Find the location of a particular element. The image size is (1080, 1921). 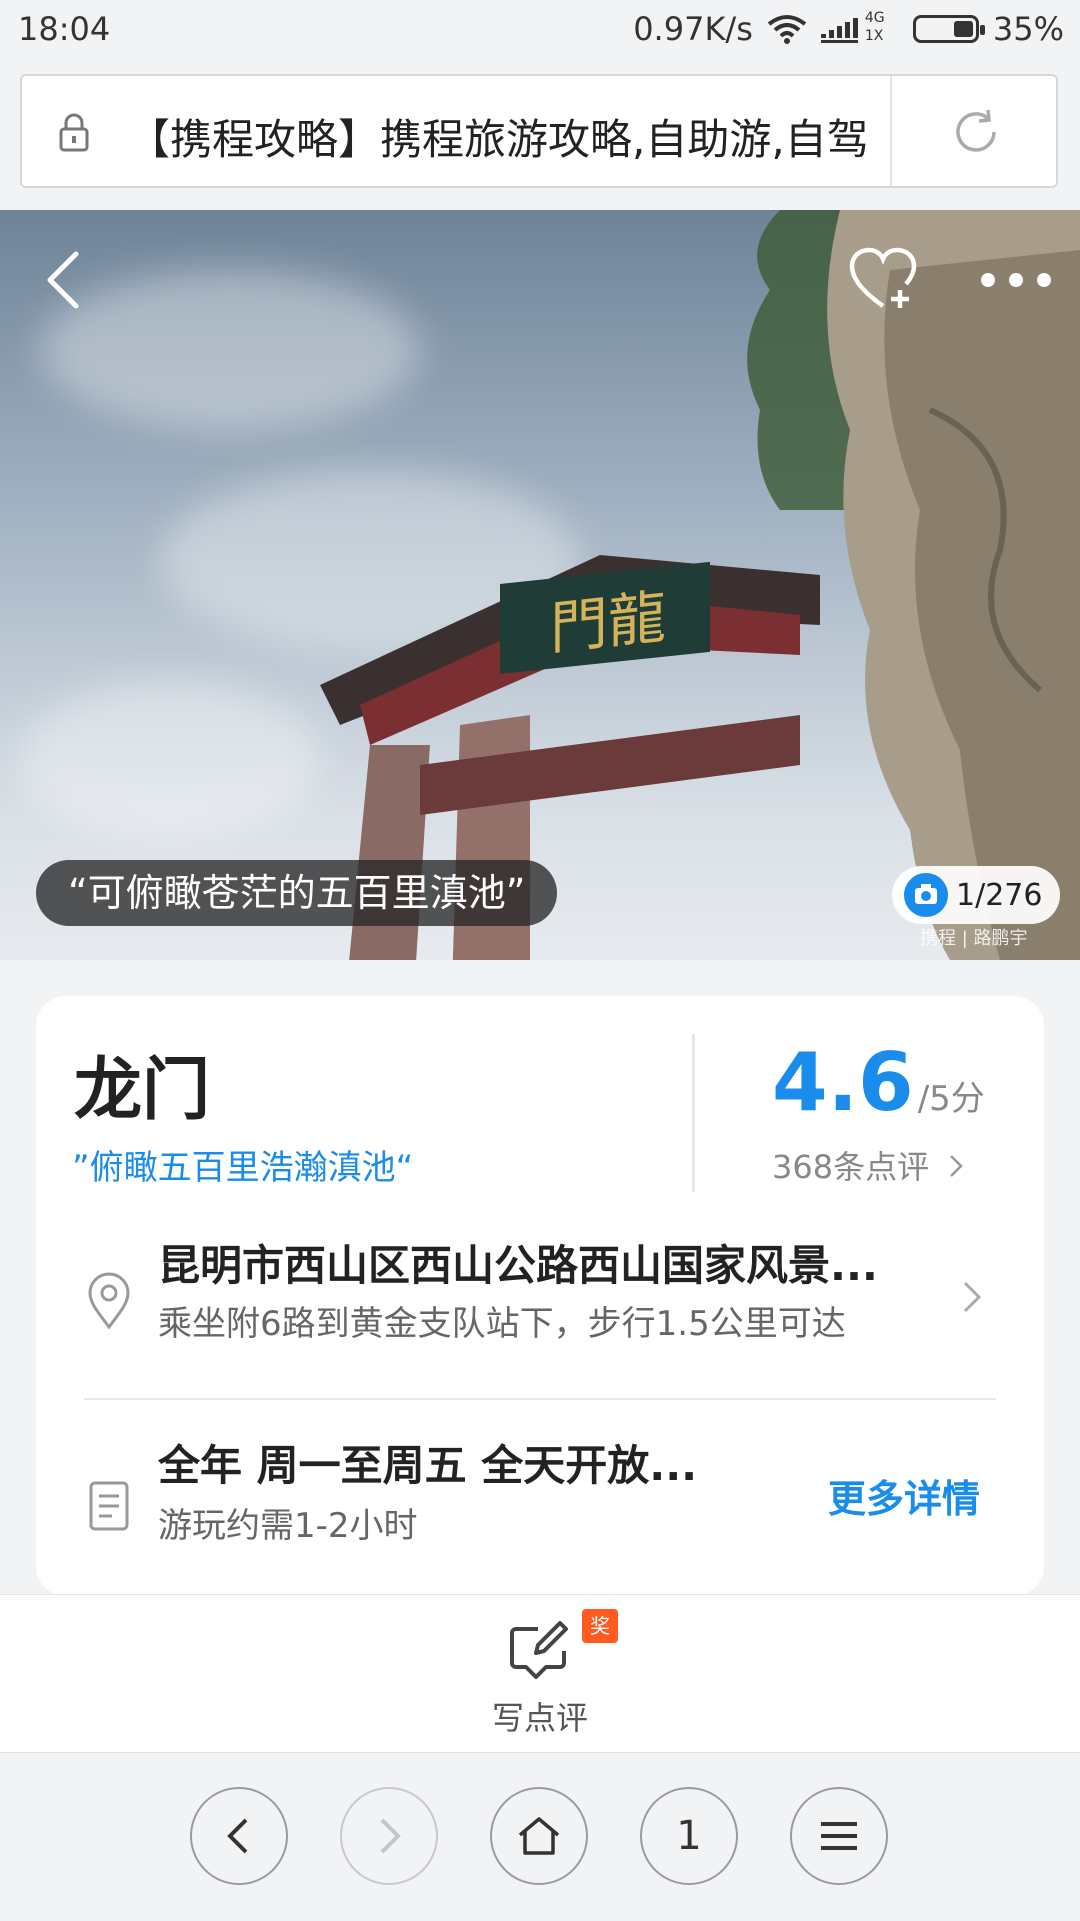

address-directions: 乘坐附6路到黄金支队站下，步行1.5公里可达 is located at coordinates (502, 1324).